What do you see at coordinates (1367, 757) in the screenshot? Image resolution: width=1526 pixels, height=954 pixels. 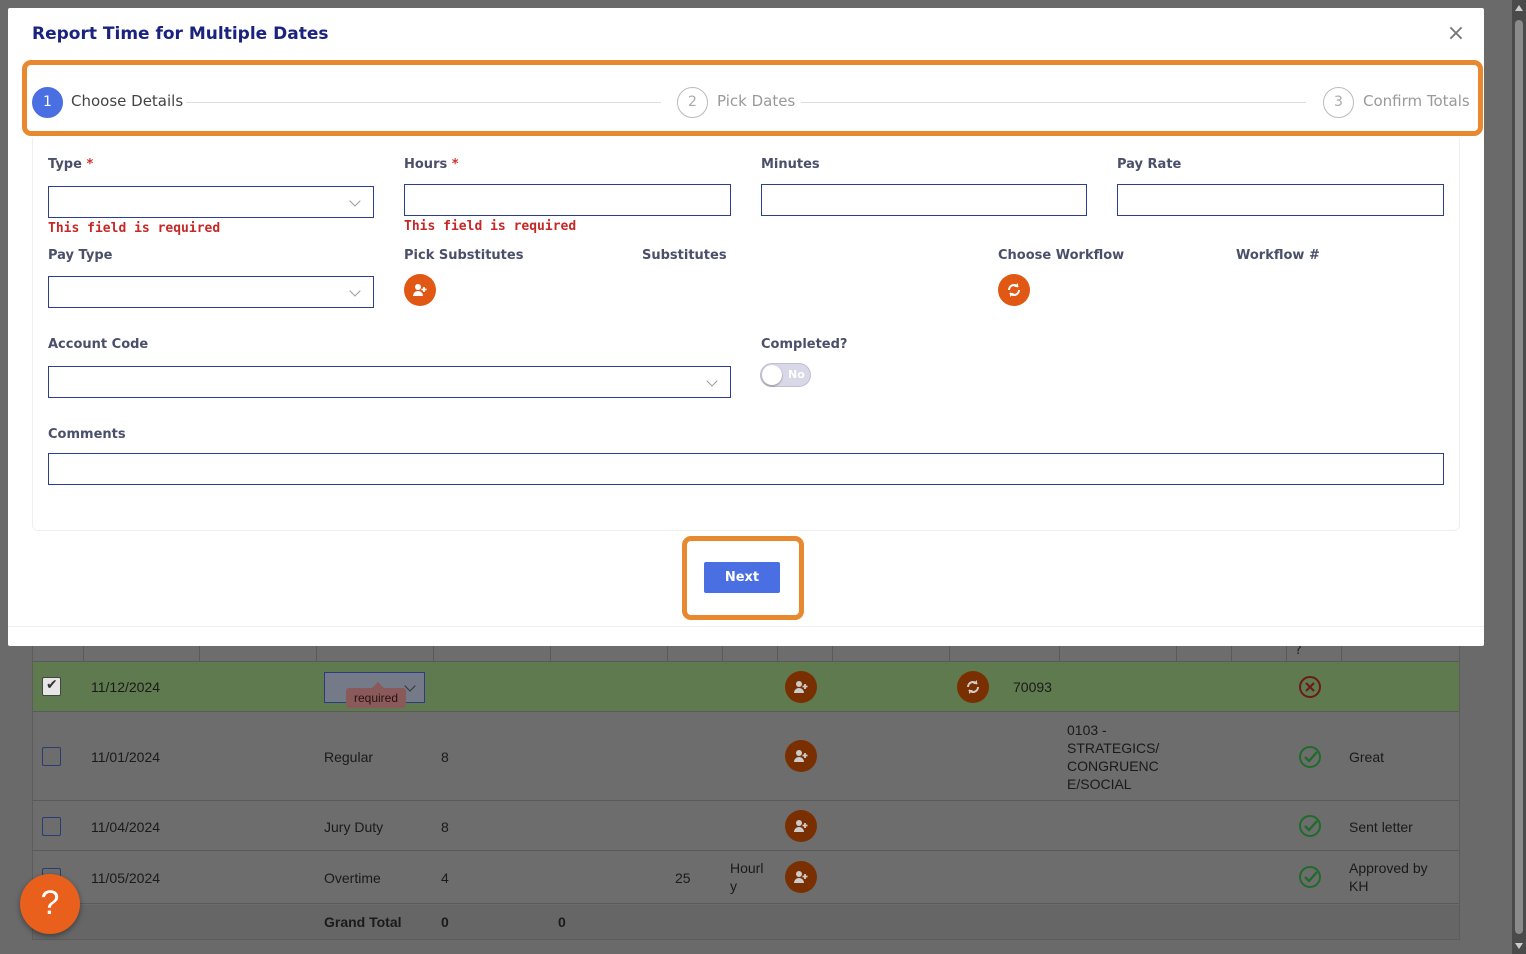 I see `row-comment: Great` at bounding box center [1367, 757].